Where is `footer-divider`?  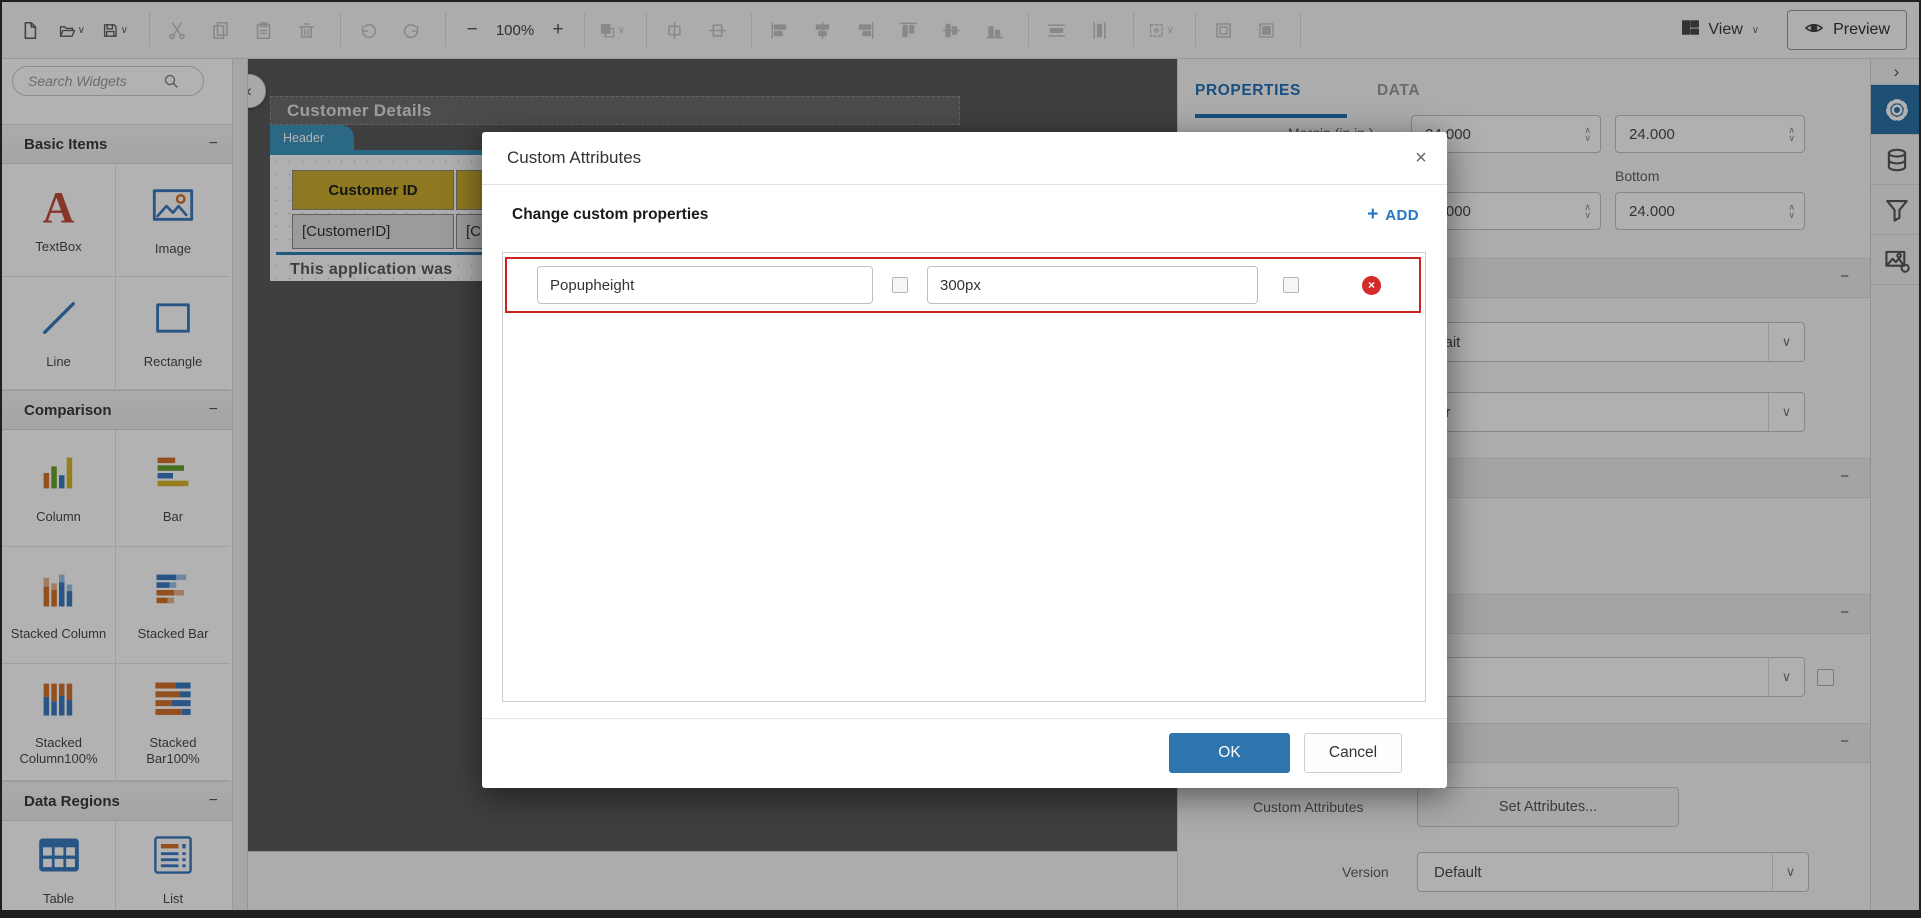 footer-divider is located at coordinates (964, 718).